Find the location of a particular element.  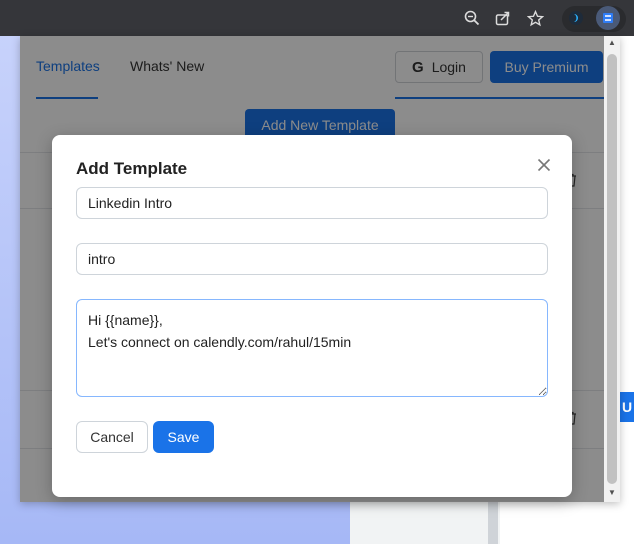

star-icon is located at coordinates (535, 18).